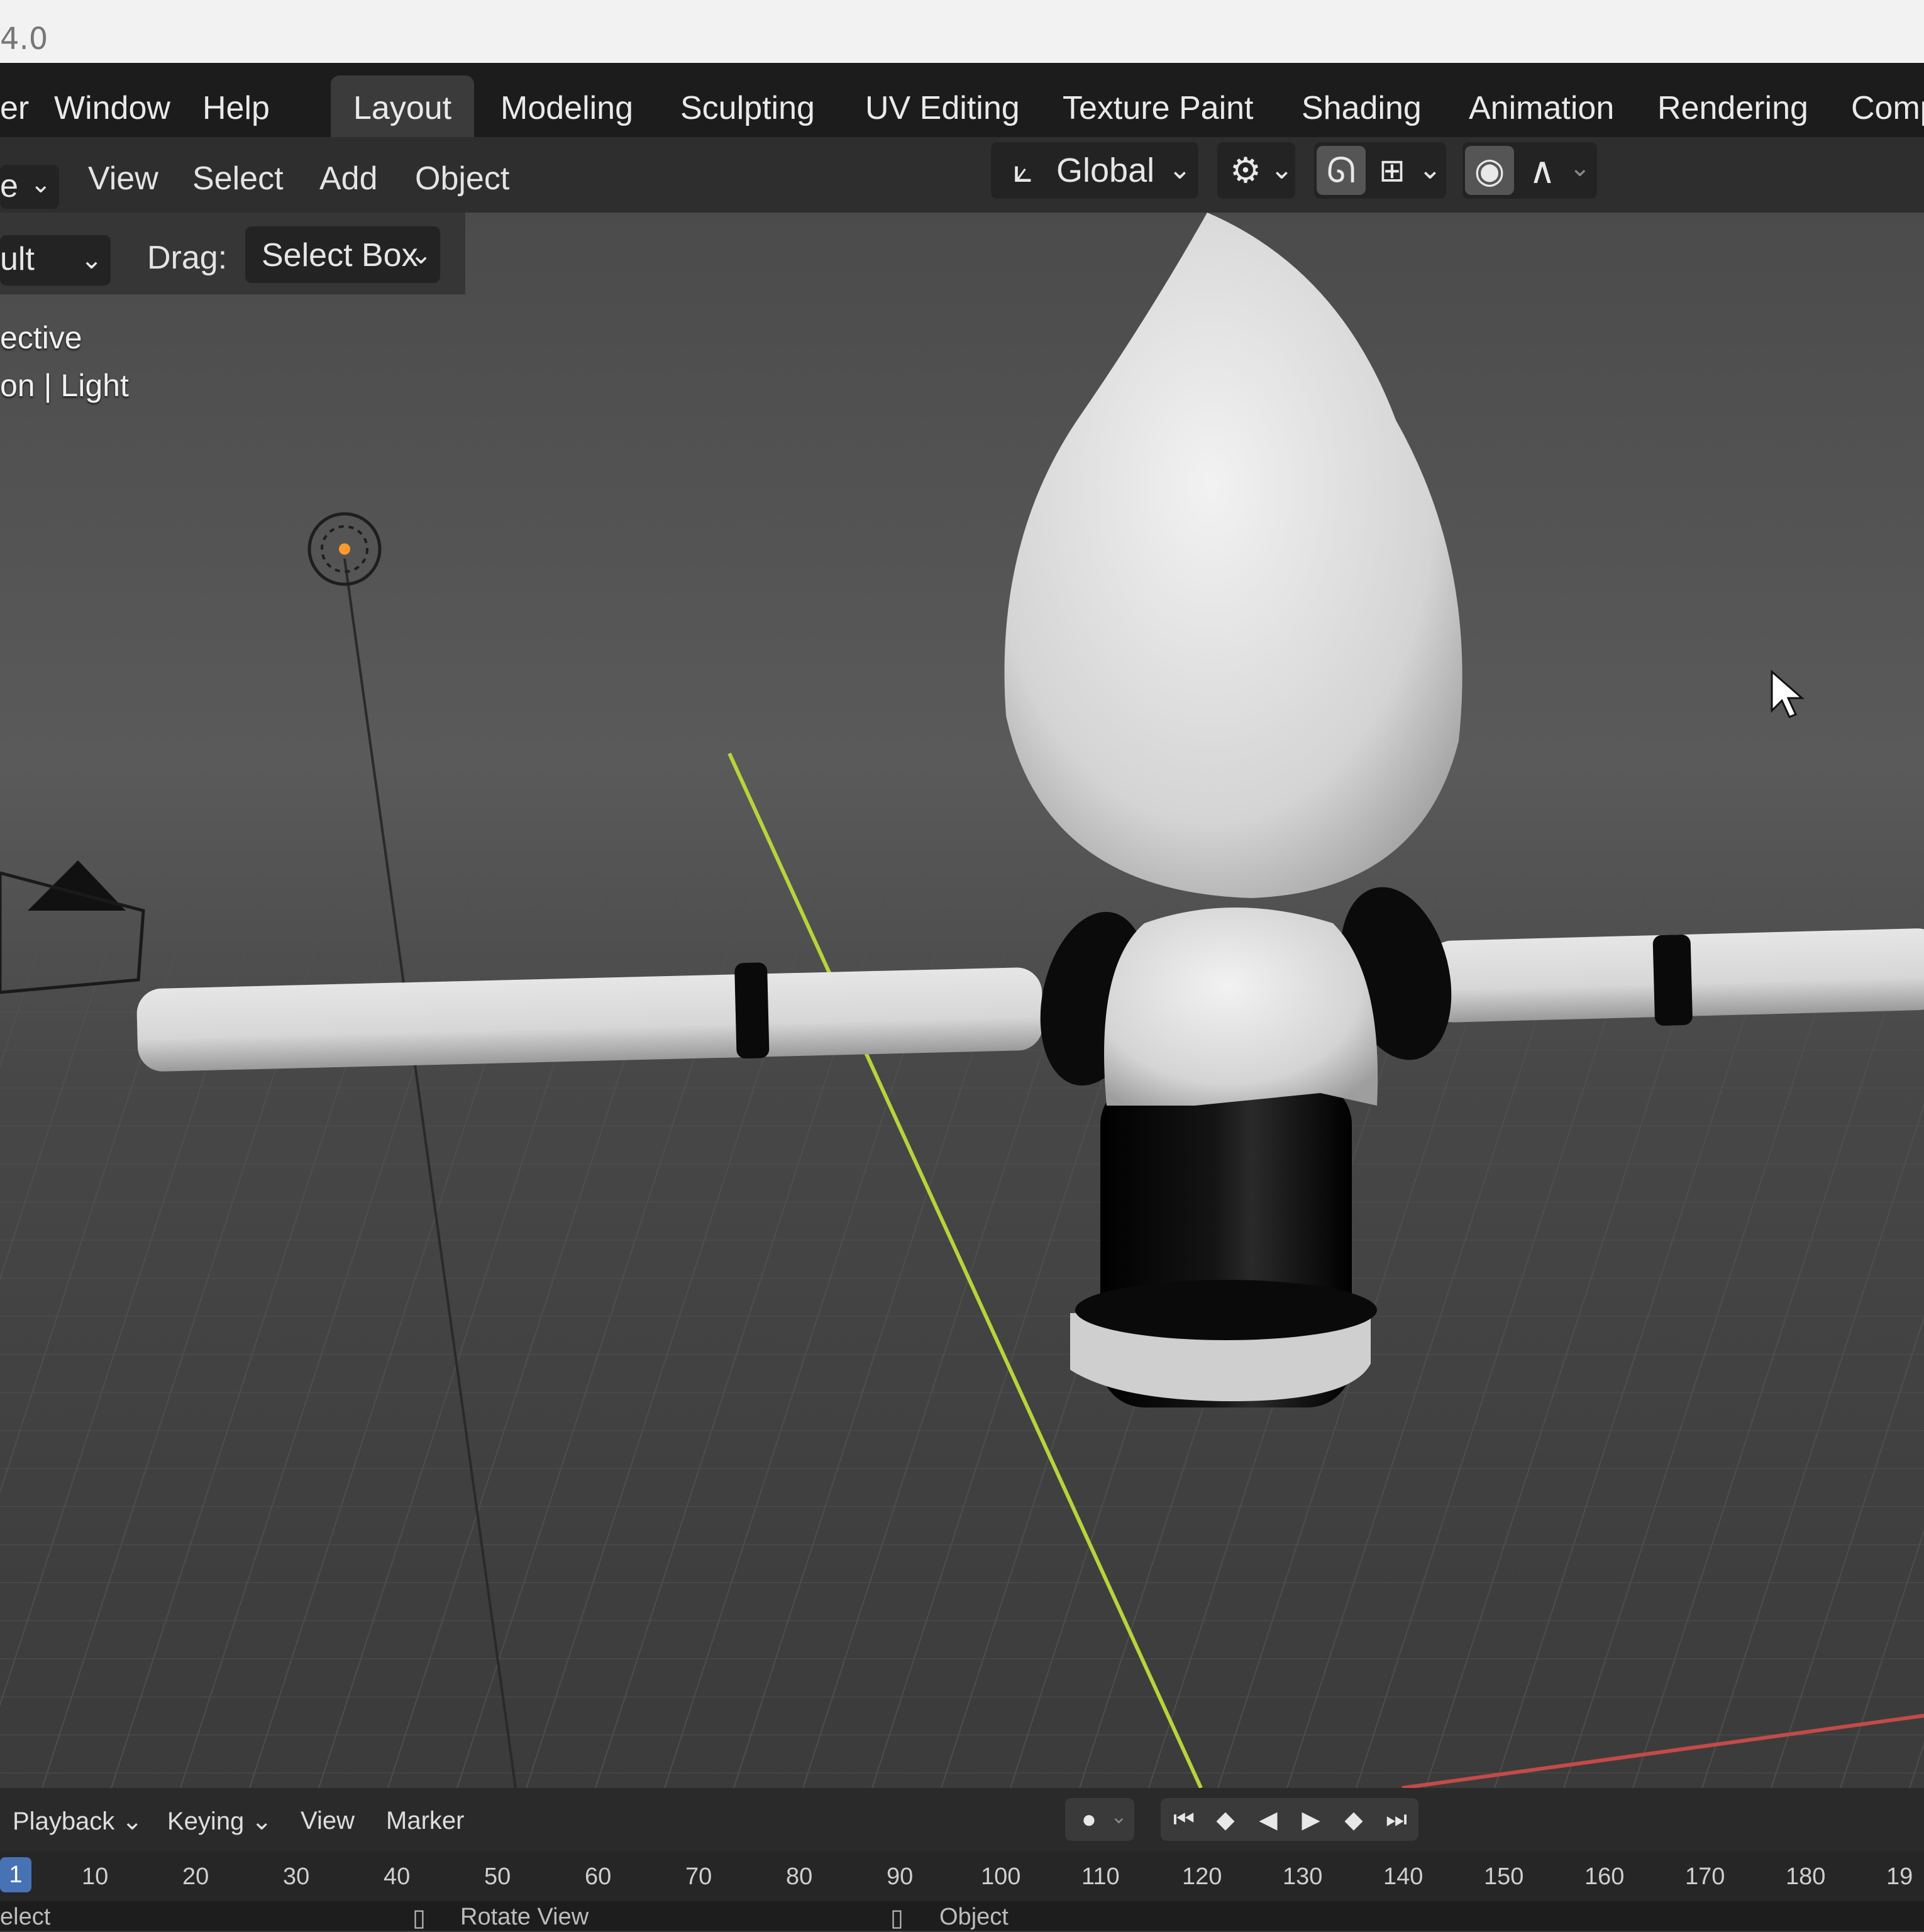 Image resolution: width=1924 pixels, height=1932 pixels. I want to click on viewport-overlay-line2: on | Light, so click(64, 385).